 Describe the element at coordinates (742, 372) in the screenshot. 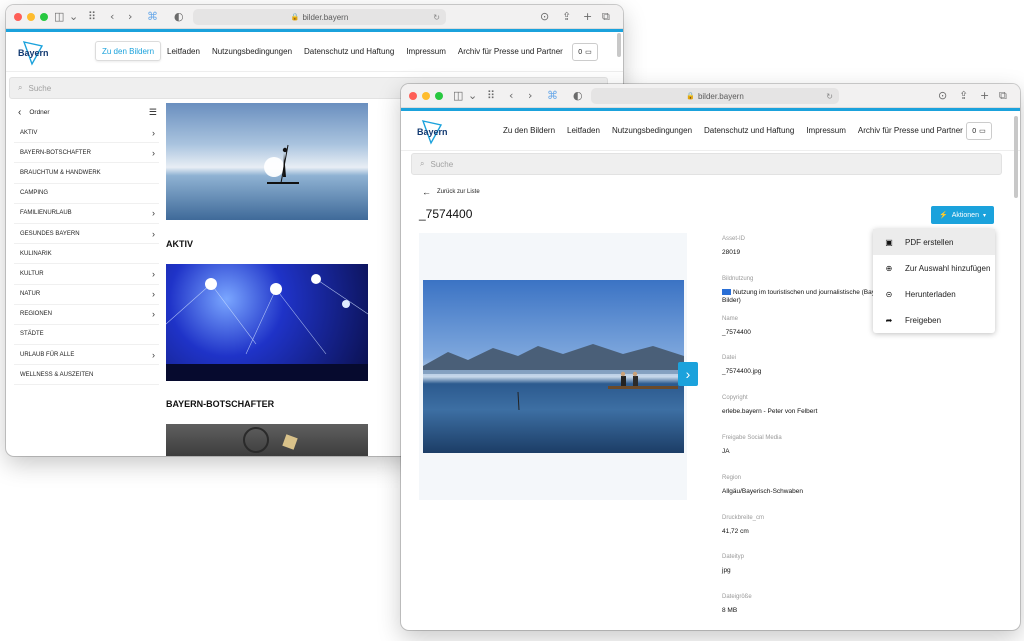

I see `meta-value-text: _7574400.jpg` at that location.